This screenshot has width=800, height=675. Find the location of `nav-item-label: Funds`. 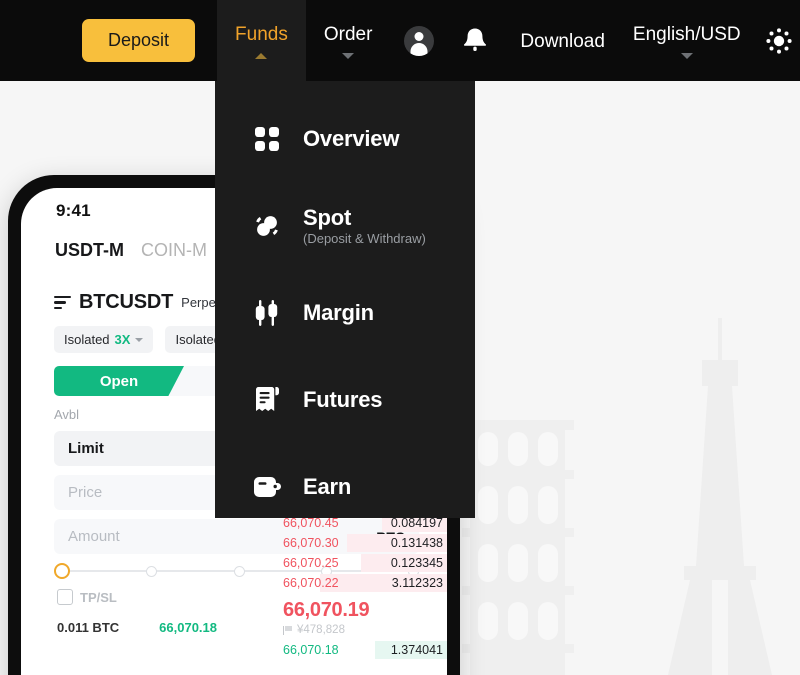

nav-item-label: Funds is located at coordinates (261, 34).